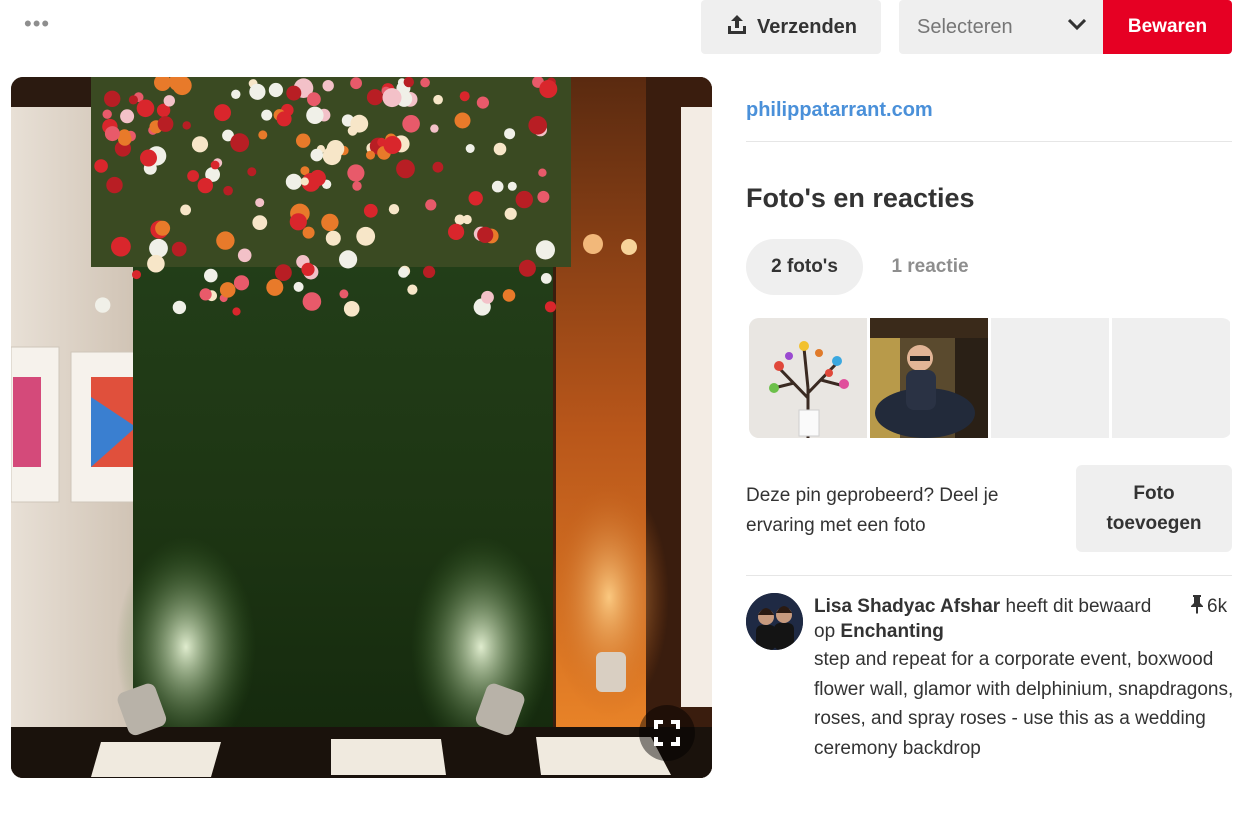 The width and height of the screenshot is (1260, 840). What do you see at coordinates (804, 267) in the screenshot?
I see `tab-photos: 2 foto's` at bounding box center [804, 267].